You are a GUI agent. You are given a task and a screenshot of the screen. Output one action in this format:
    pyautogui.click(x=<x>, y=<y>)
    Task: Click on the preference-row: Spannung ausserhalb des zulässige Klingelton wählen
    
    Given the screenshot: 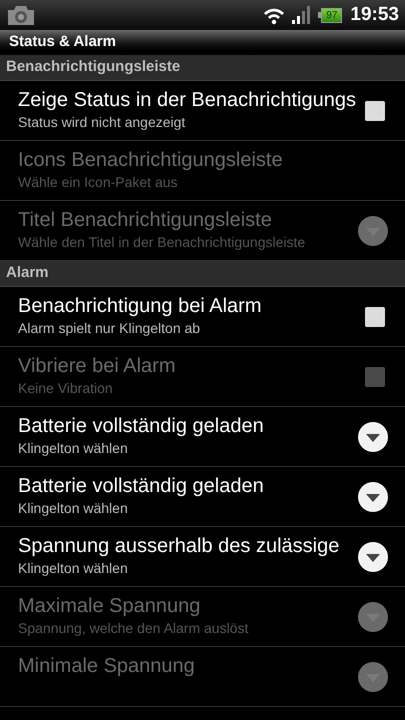 What is the action you would take?
    pyautogui.click(x=202, y=557)
    